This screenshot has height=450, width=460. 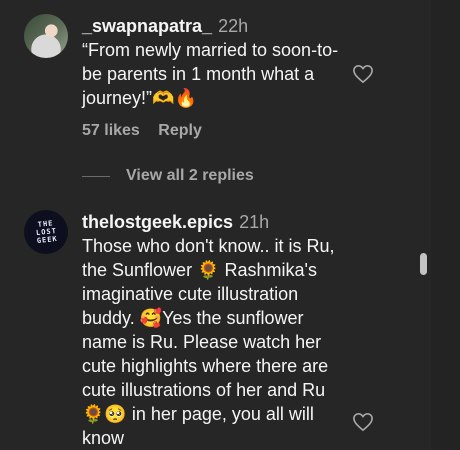 What do you see at coordinates (157, 222) in the screenshot?
I see `username: thelostgeek.epics` at bounding box center [157, 222].